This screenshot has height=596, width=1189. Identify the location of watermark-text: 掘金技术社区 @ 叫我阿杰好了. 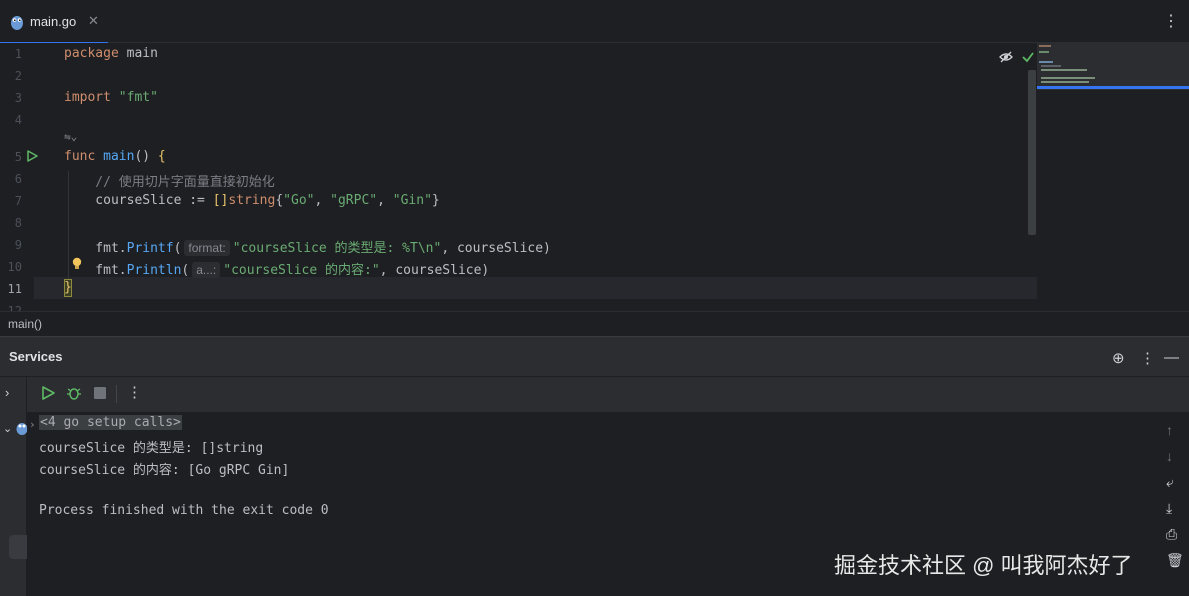
(983, 565).